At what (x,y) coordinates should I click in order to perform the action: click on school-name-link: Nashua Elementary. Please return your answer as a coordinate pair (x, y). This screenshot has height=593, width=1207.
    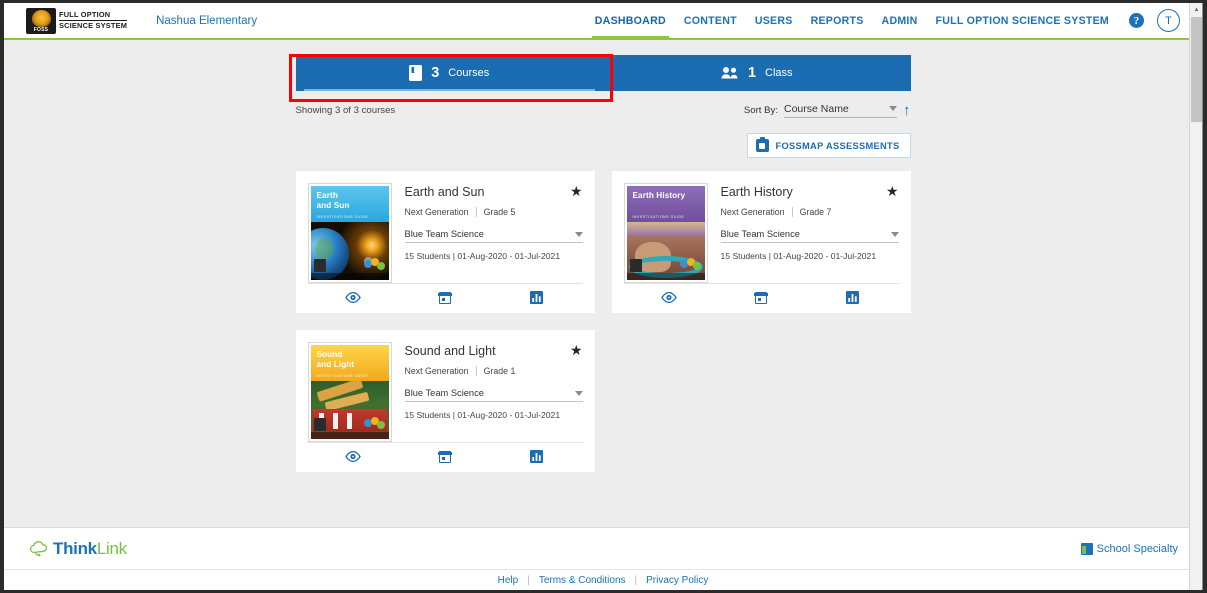
    Looking at the image, I should click on (206, 21).